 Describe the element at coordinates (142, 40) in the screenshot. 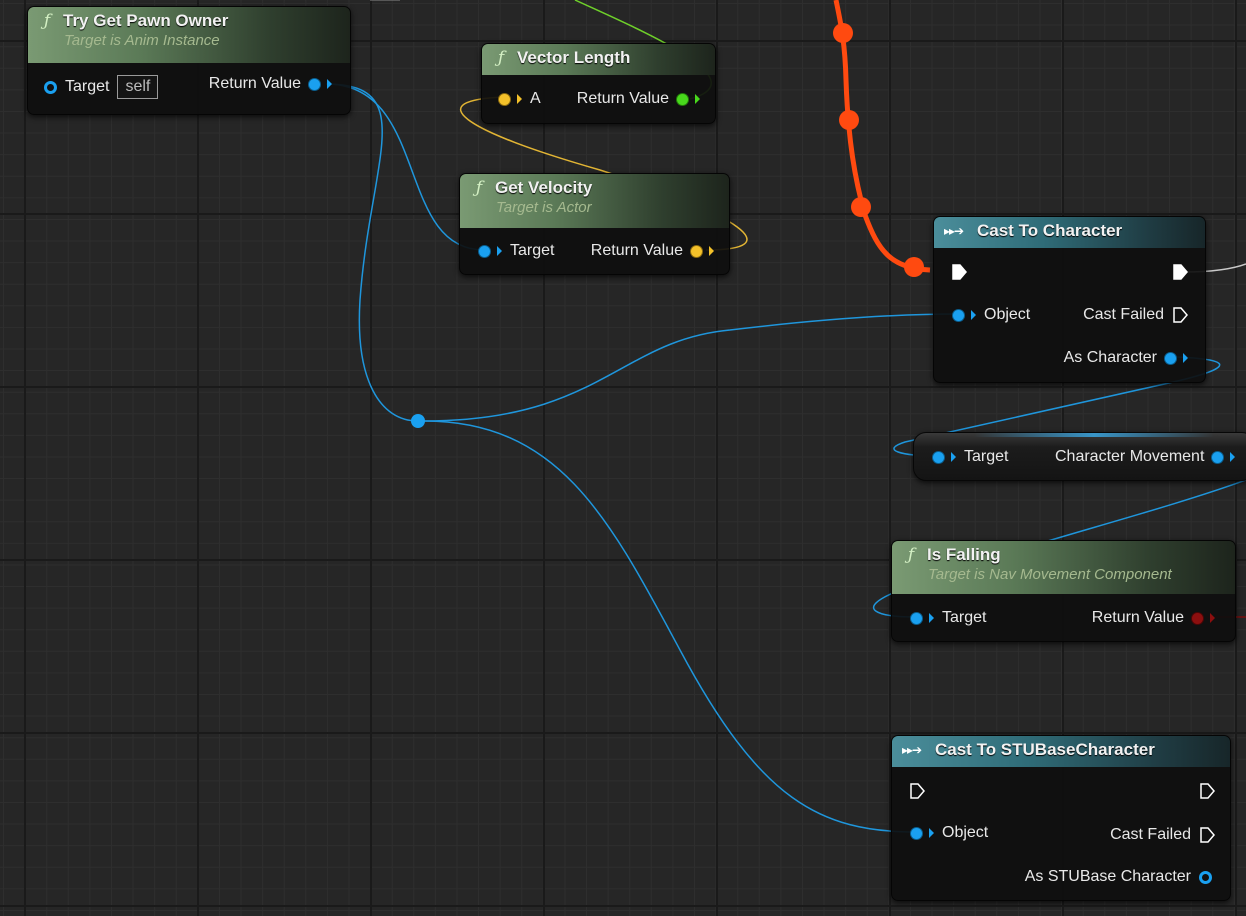

I see `node-subtitle: Target is Anim Instance` at that location.